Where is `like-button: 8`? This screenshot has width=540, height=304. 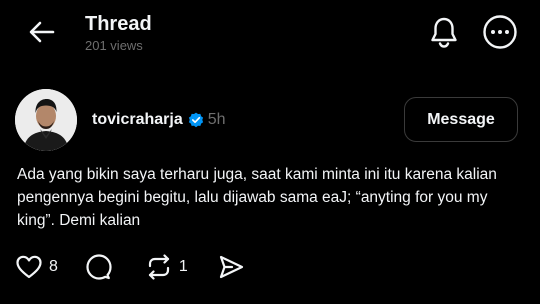 like-button: 8 is located at coordinates (37, 267).